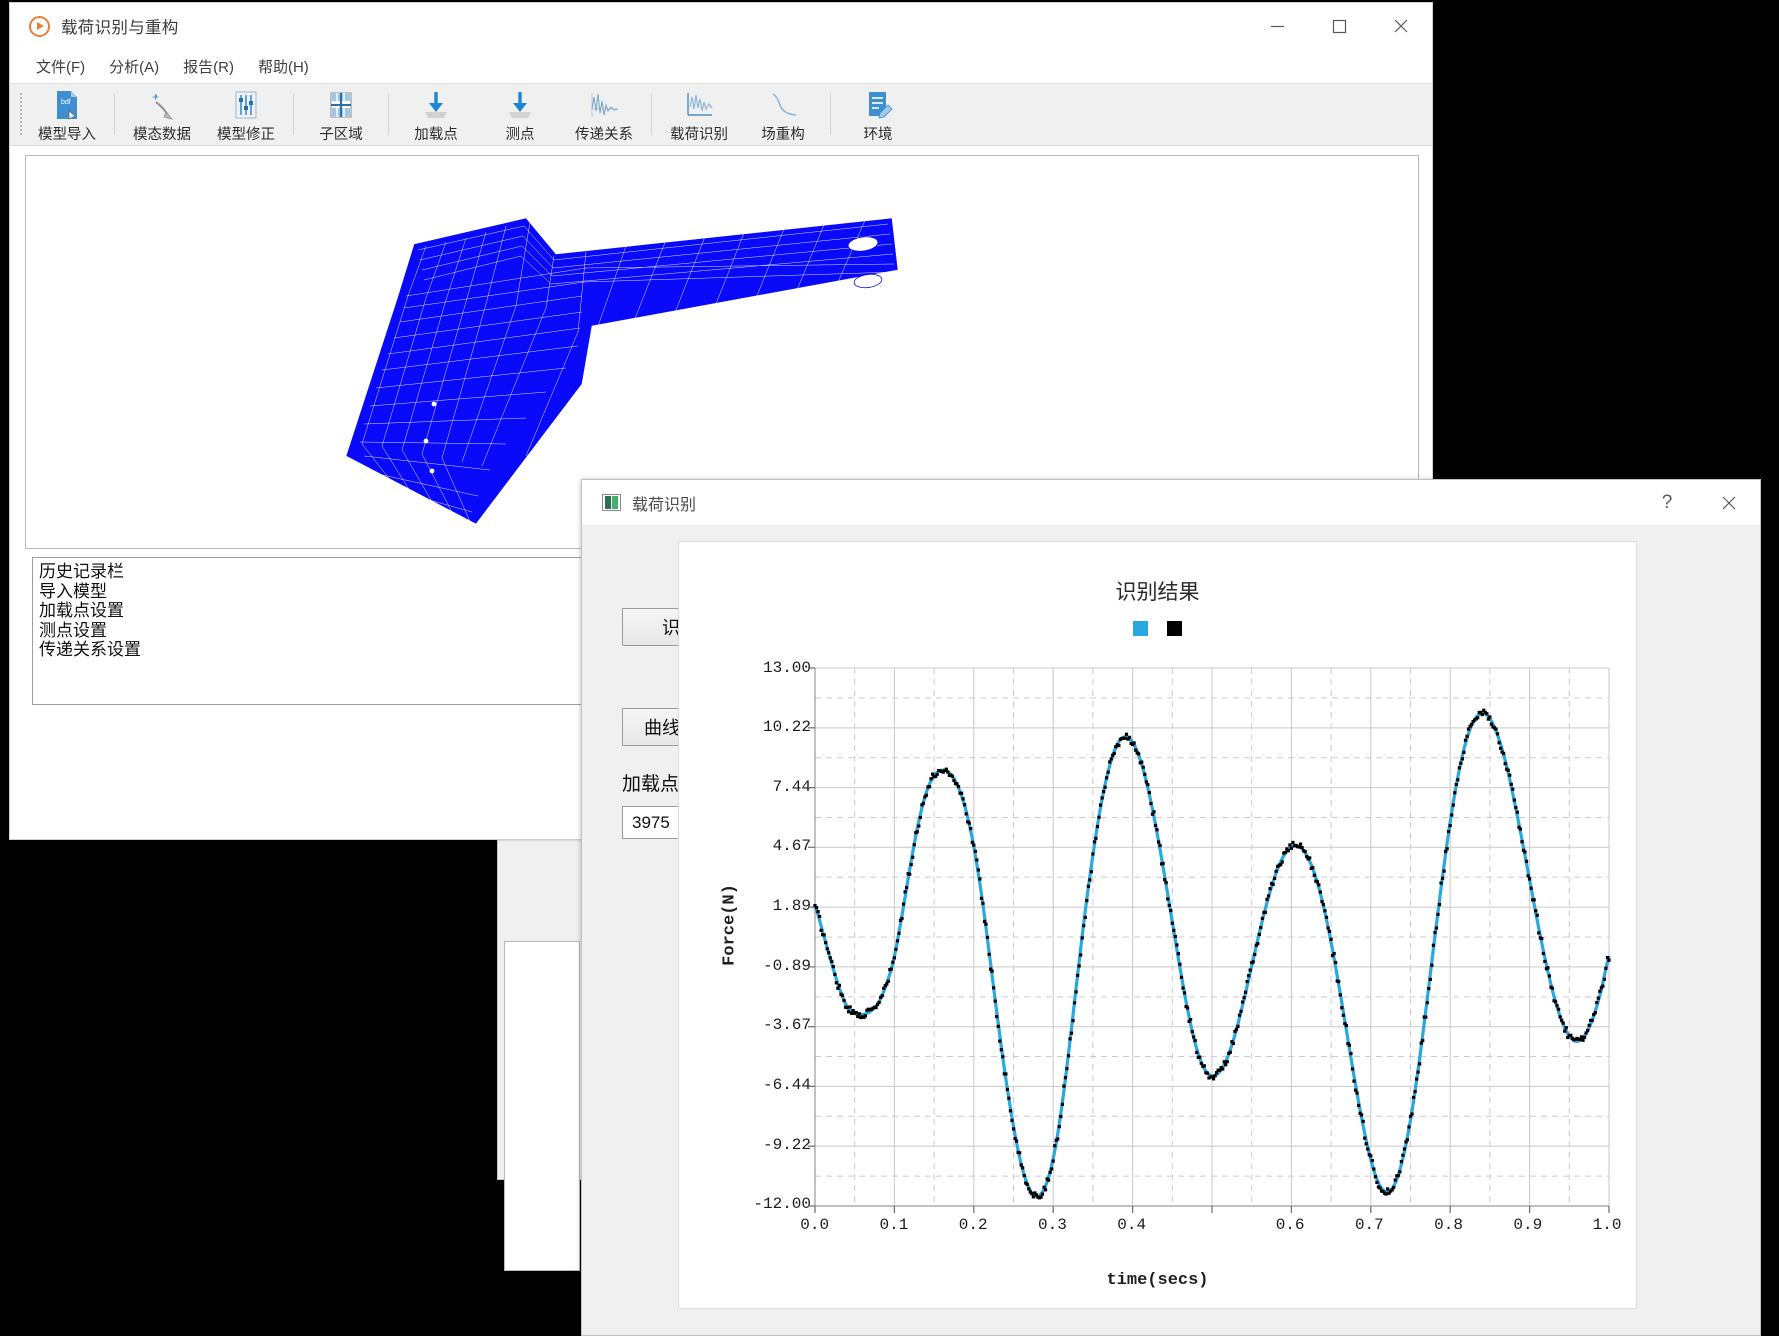 The height and width of the screenshot is (1336, 1779). What do you see at coordinates (699, 105) in the screenshot?
I see `load-identification-waveform-icon` at bounding box center [699, 105].